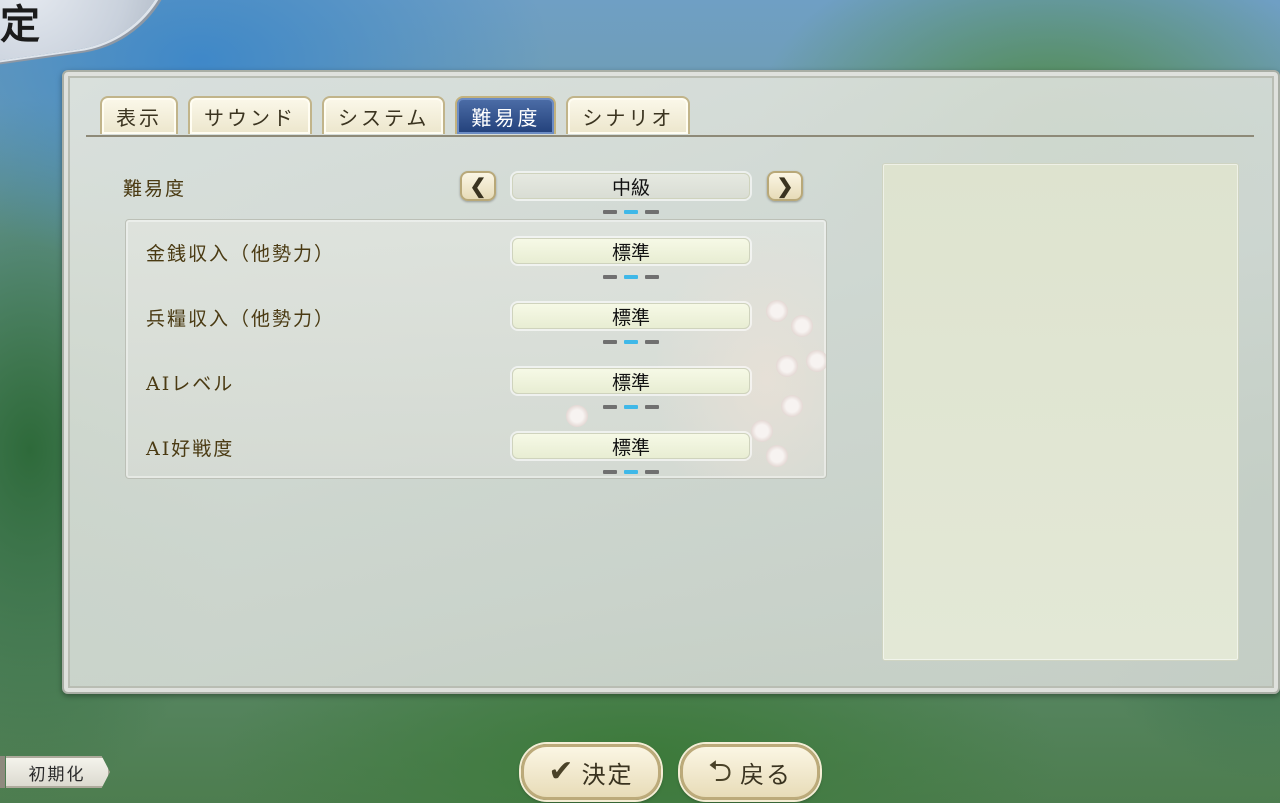 The height and width of the screenshot is (803, 1280). I want to click on tab-divider, so click(670, 136).